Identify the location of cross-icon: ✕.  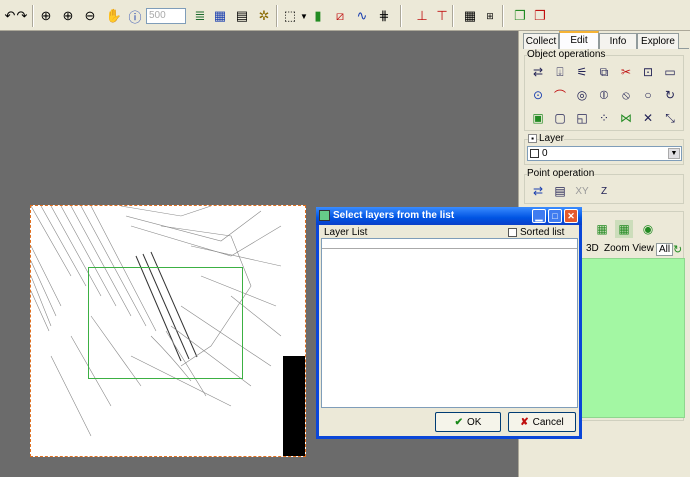
(648, 118).